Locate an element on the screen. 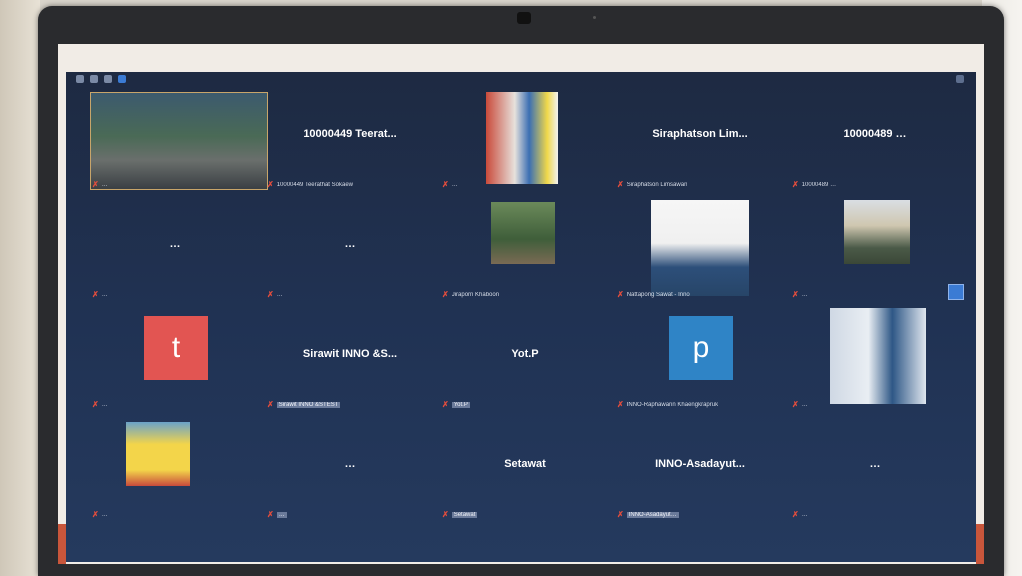  participant-footer: ✗ Sirawit INNO &STEST is located at coordinates (304, 405).